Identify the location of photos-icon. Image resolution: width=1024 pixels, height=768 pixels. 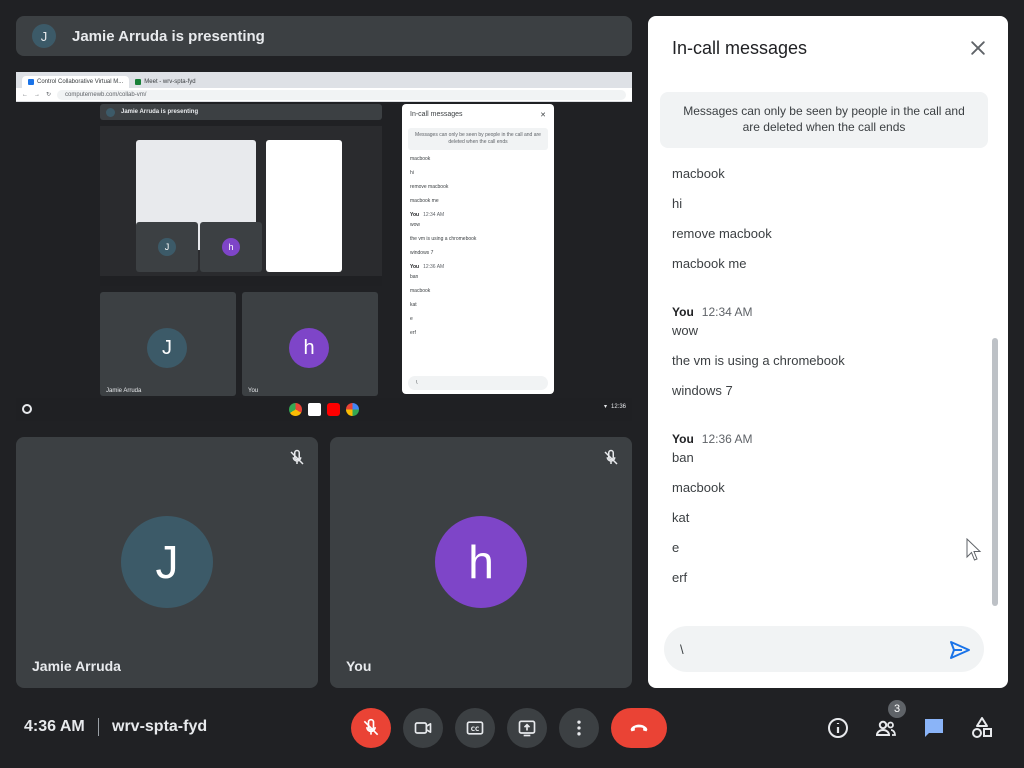
(352, 409).